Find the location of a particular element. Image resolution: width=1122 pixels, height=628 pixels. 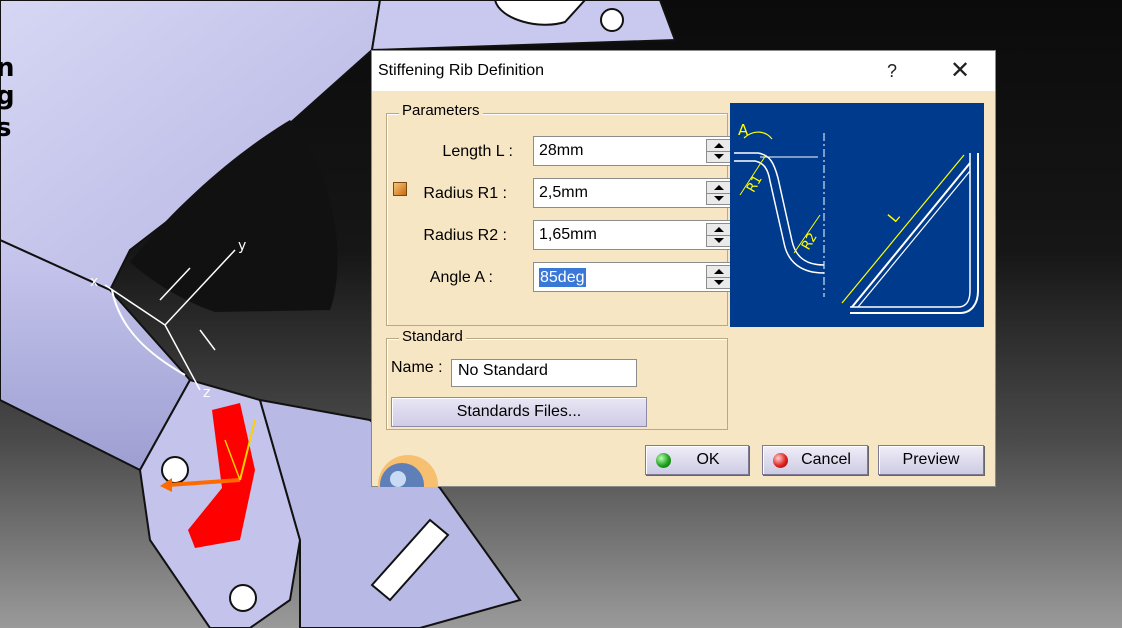

axis-label-x: x is located at coordinates (94, 282).